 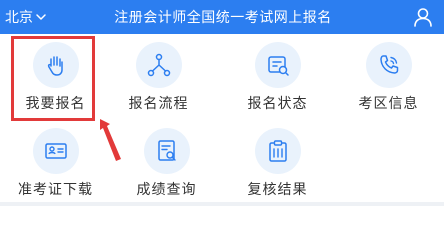 What do you see at coordinates (277, 163) in the screenshot?
I see `tile-review-result: 复核结果` at bounding box center [277, 163].